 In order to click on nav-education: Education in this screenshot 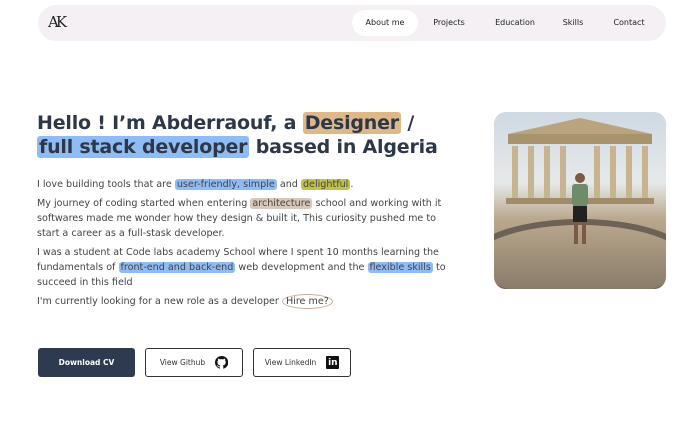, I will do `click(515, 23)`.